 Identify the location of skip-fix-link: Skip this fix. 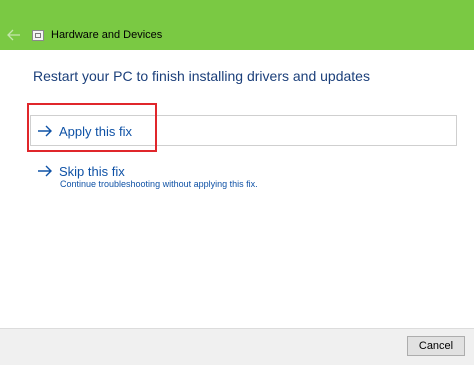
(81, 171).